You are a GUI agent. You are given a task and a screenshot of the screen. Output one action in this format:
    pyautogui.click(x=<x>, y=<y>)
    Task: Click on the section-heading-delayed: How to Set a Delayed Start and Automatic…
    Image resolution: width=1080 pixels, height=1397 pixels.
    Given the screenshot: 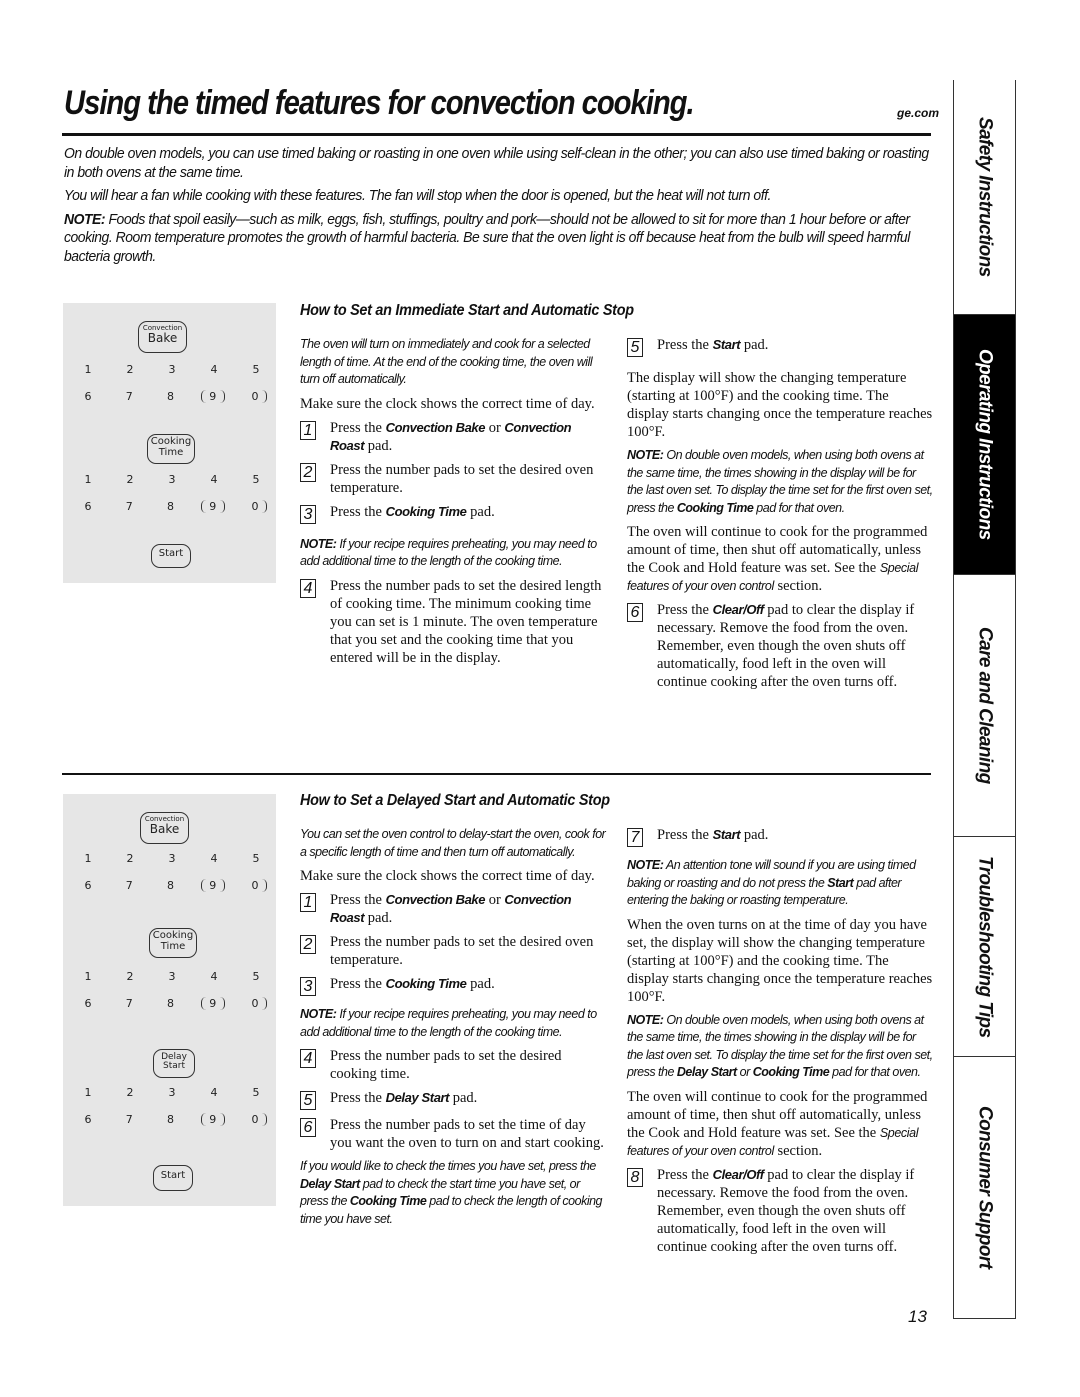 What is the action you would take?
    pyautogui.click(x=455, y=800)
    